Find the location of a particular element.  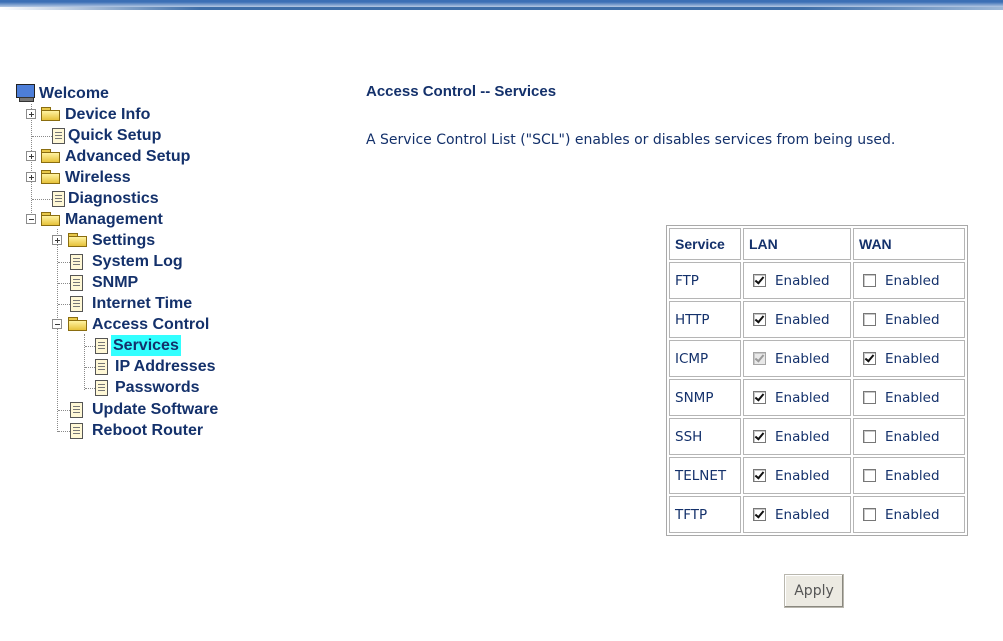

nav-diagnostics: Diagnostics is located at coordinates (113, 198).